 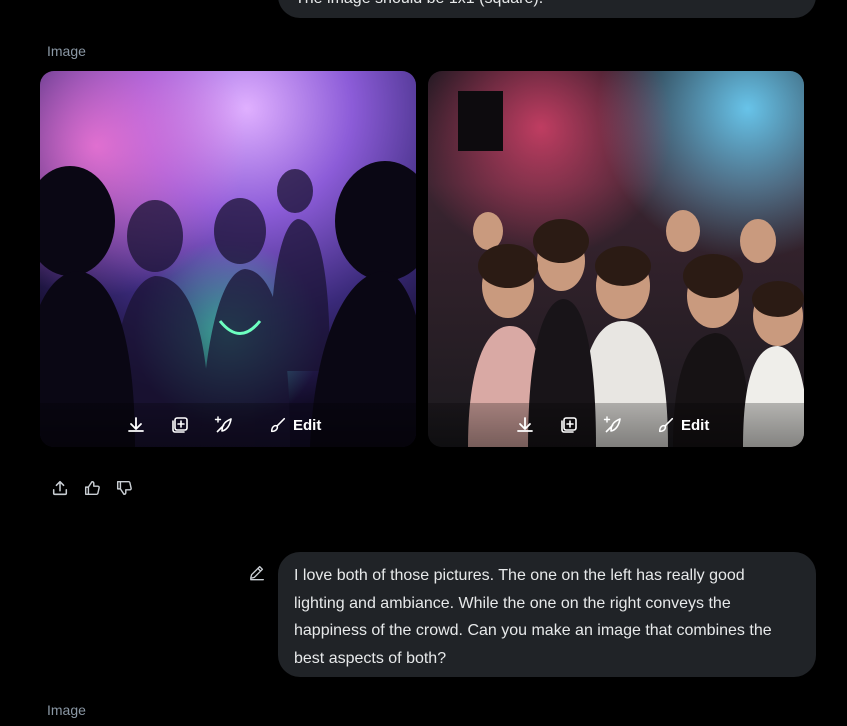 I want to click on thumbs-up-icon, so click(x=92, y=488).